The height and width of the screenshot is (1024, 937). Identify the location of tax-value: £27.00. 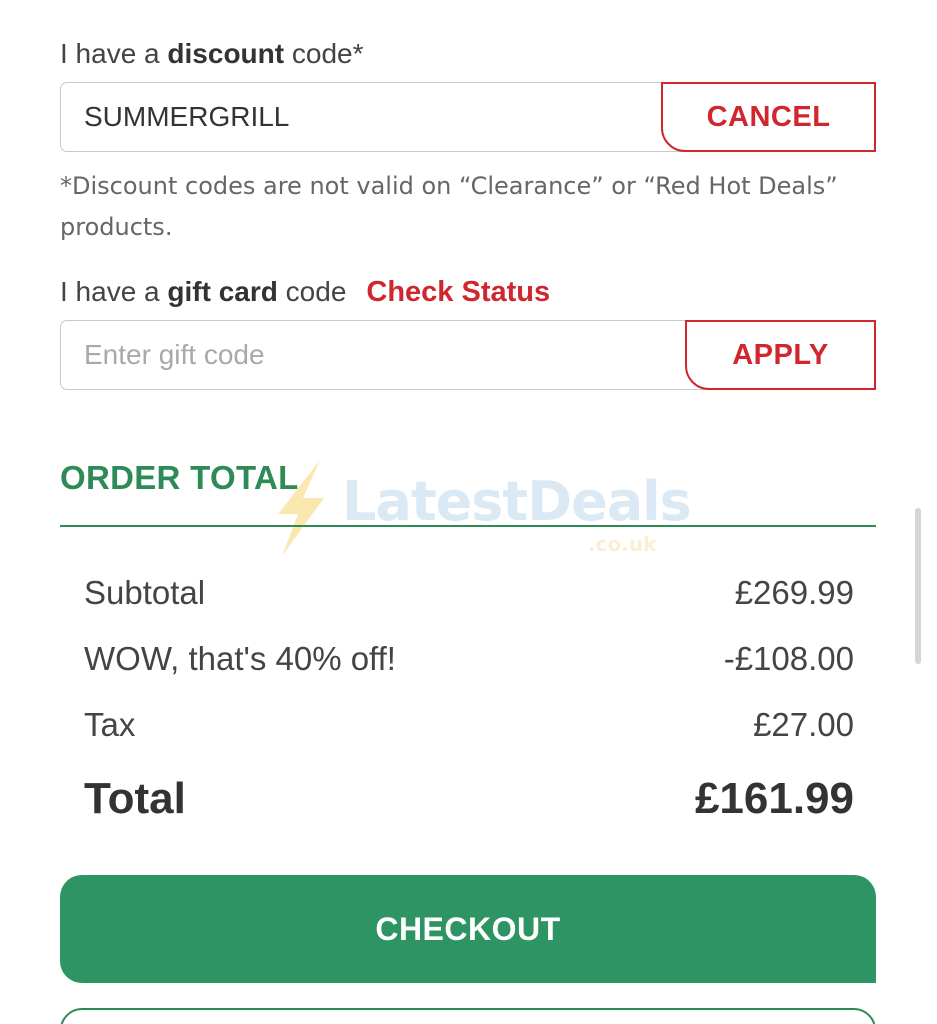
(803, 724).